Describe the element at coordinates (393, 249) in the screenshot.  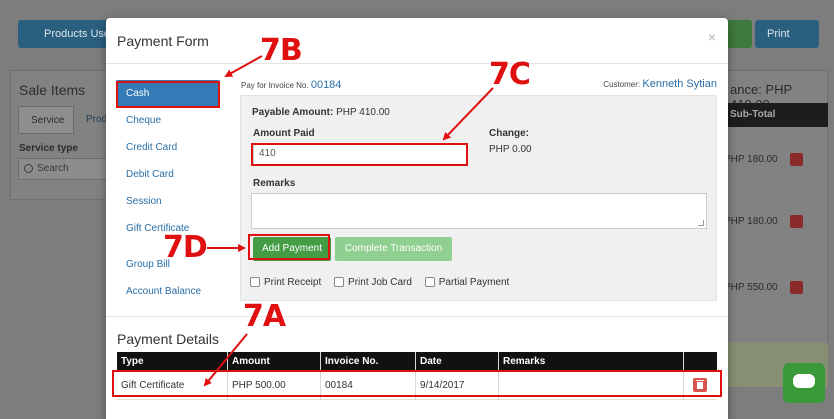
I see `complete-transaction-button: Complete Transaction` at that location.